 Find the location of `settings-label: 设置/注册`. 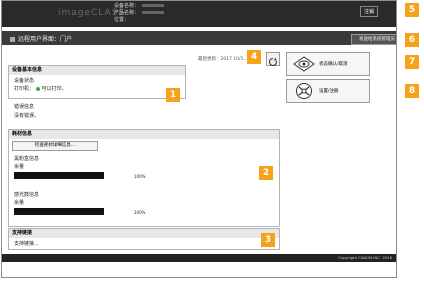

settings-label: 设置/注册 is located at coordinates (329, 91).